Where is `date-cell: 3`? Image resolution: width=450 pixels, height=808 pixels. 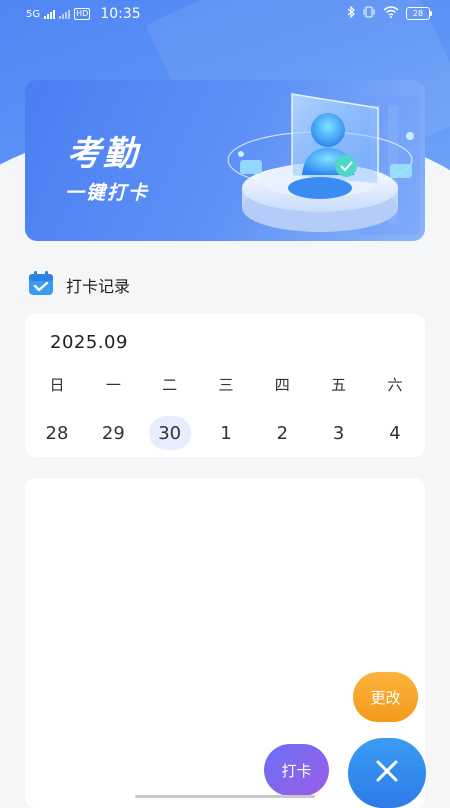
date-cell: 3 is located at coordinates (339, 433).